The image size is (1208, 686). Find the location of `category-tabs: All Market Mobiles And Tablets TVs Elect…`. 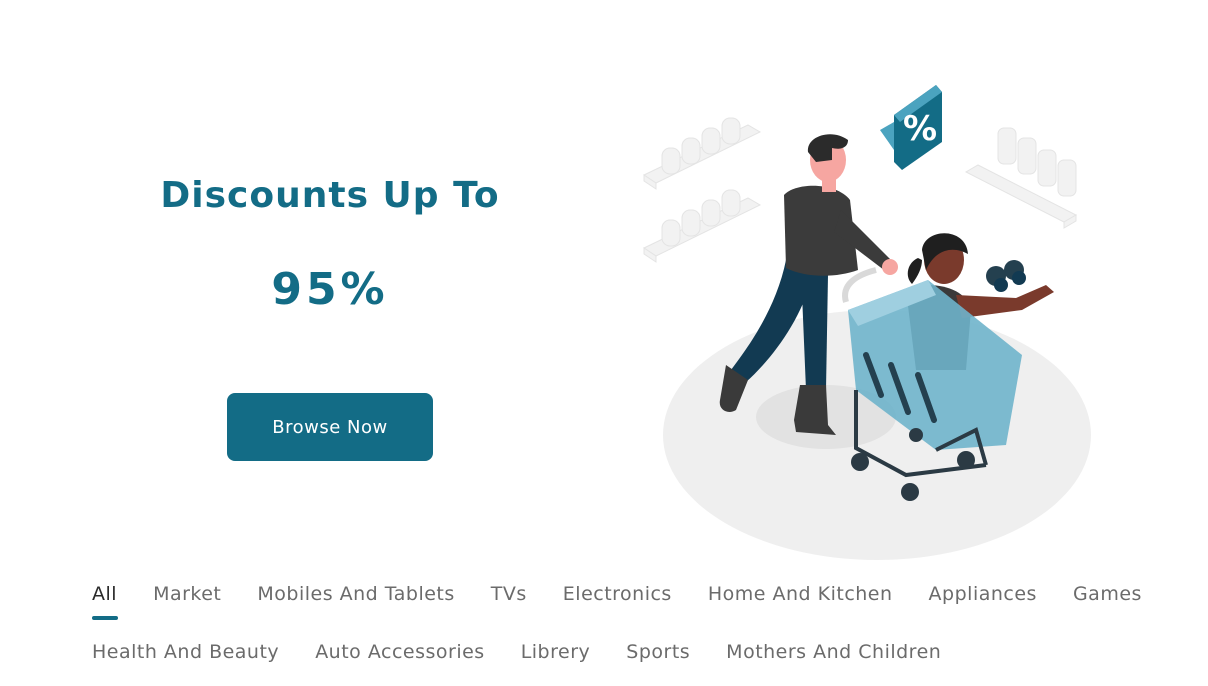

category-tabs: All Market Mobiles And Tablets TVs Elect… is located at coordinates (632, 634).